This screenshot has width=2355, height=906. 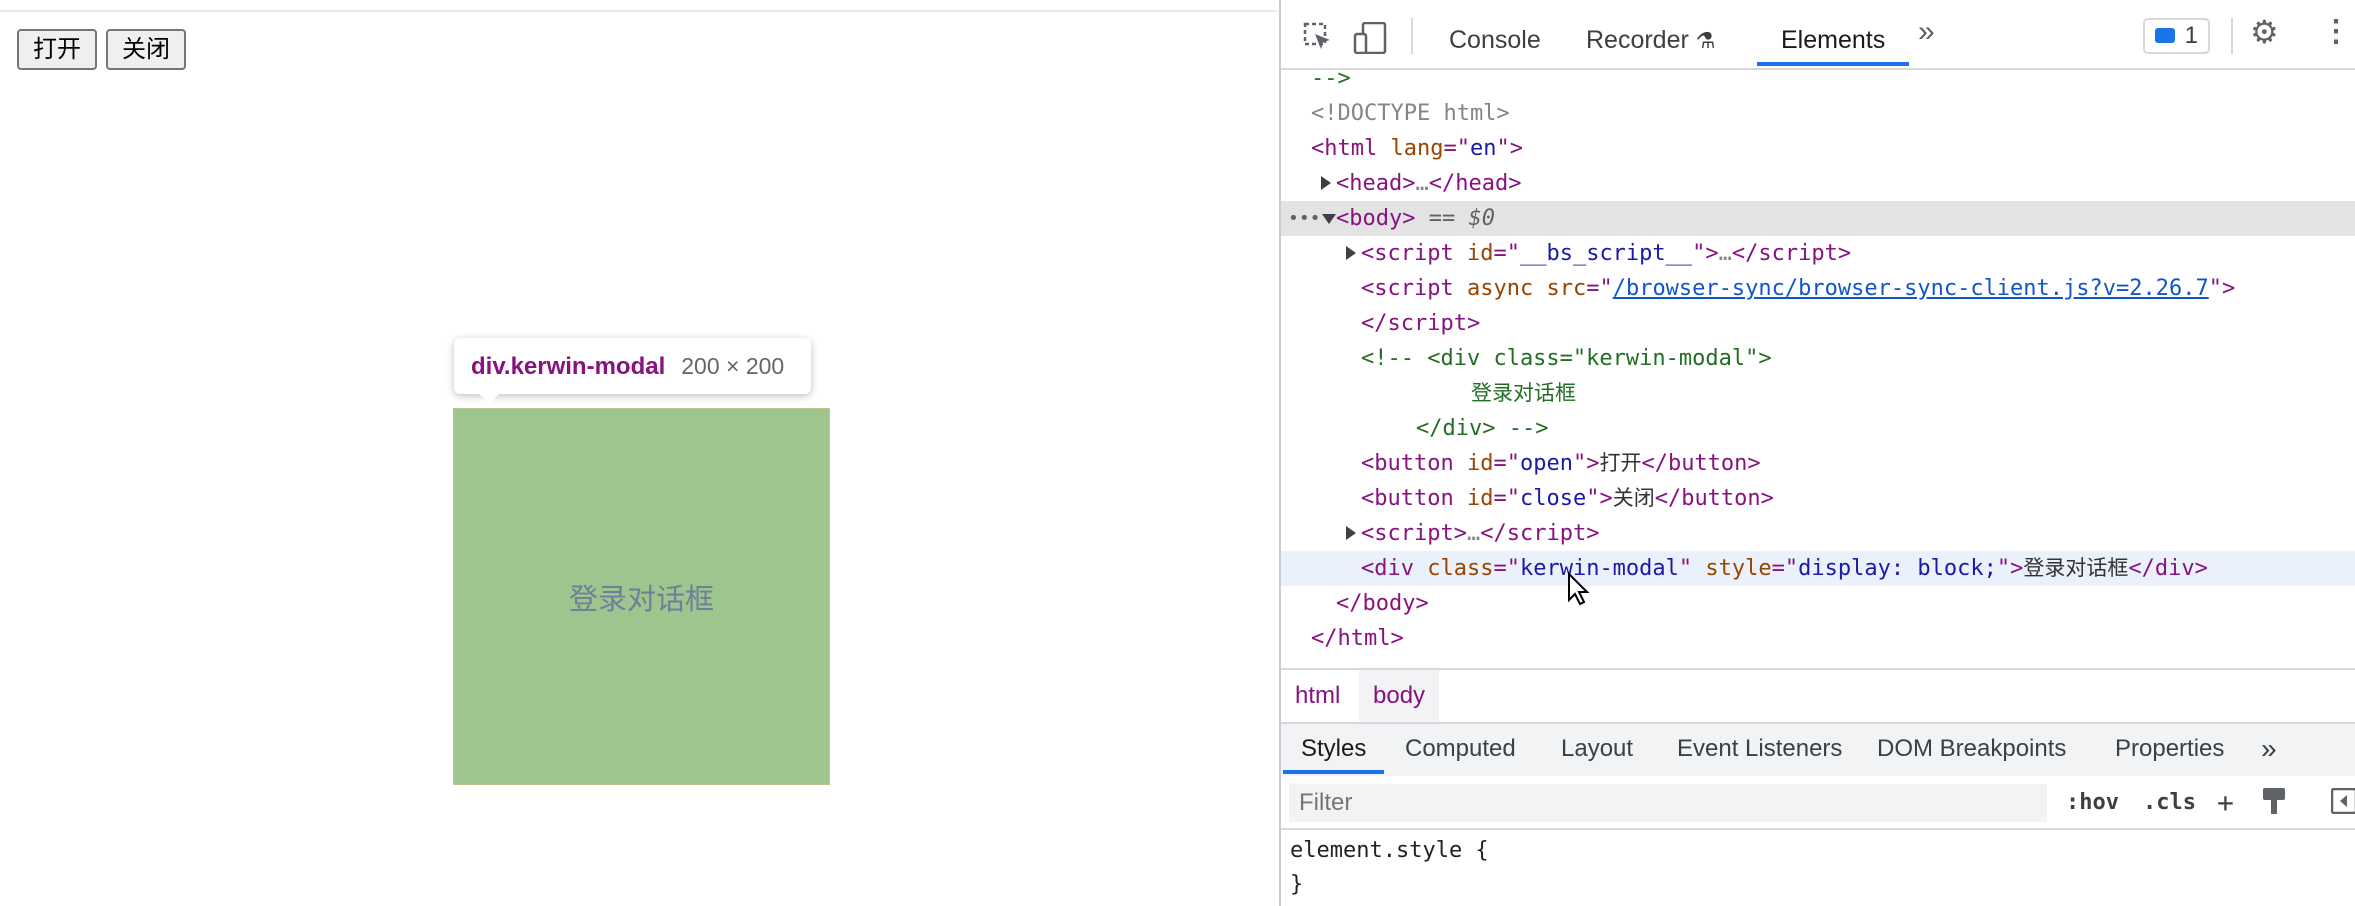 I want to click on toolbar-separator, so click(x=1412, y=36).